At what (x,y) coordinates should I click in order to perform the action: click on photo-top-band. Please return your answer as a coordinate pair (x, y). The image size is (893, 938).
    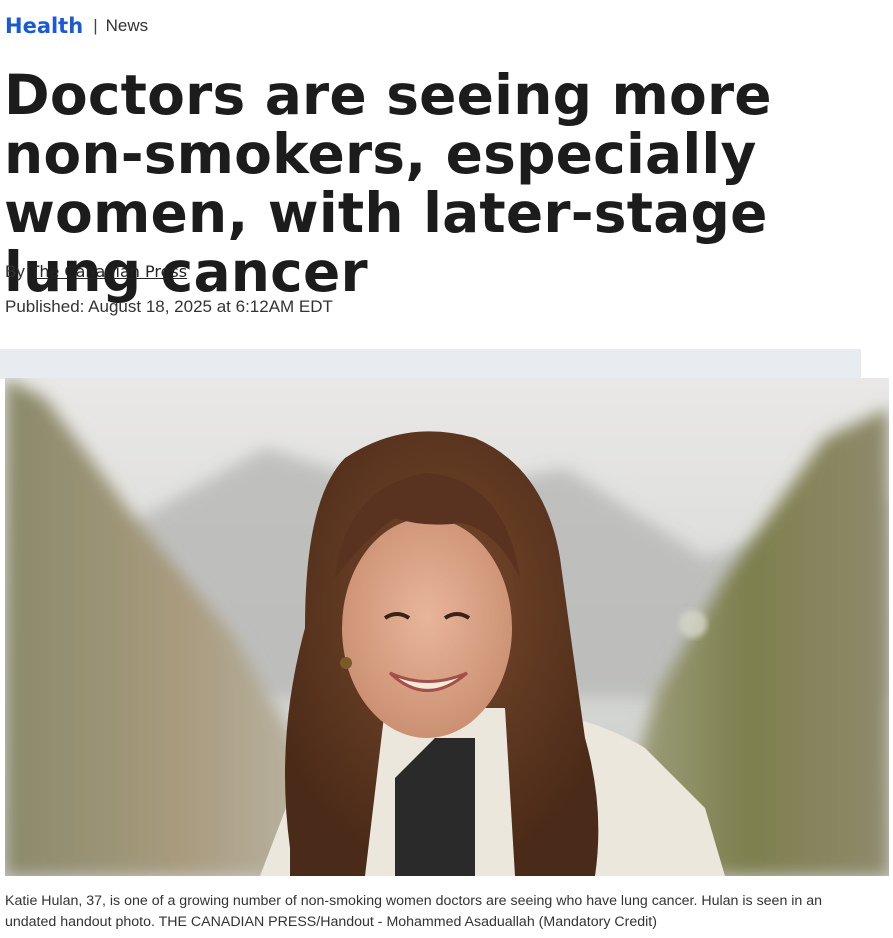
    Looking at the image, I should click on (430, 364).